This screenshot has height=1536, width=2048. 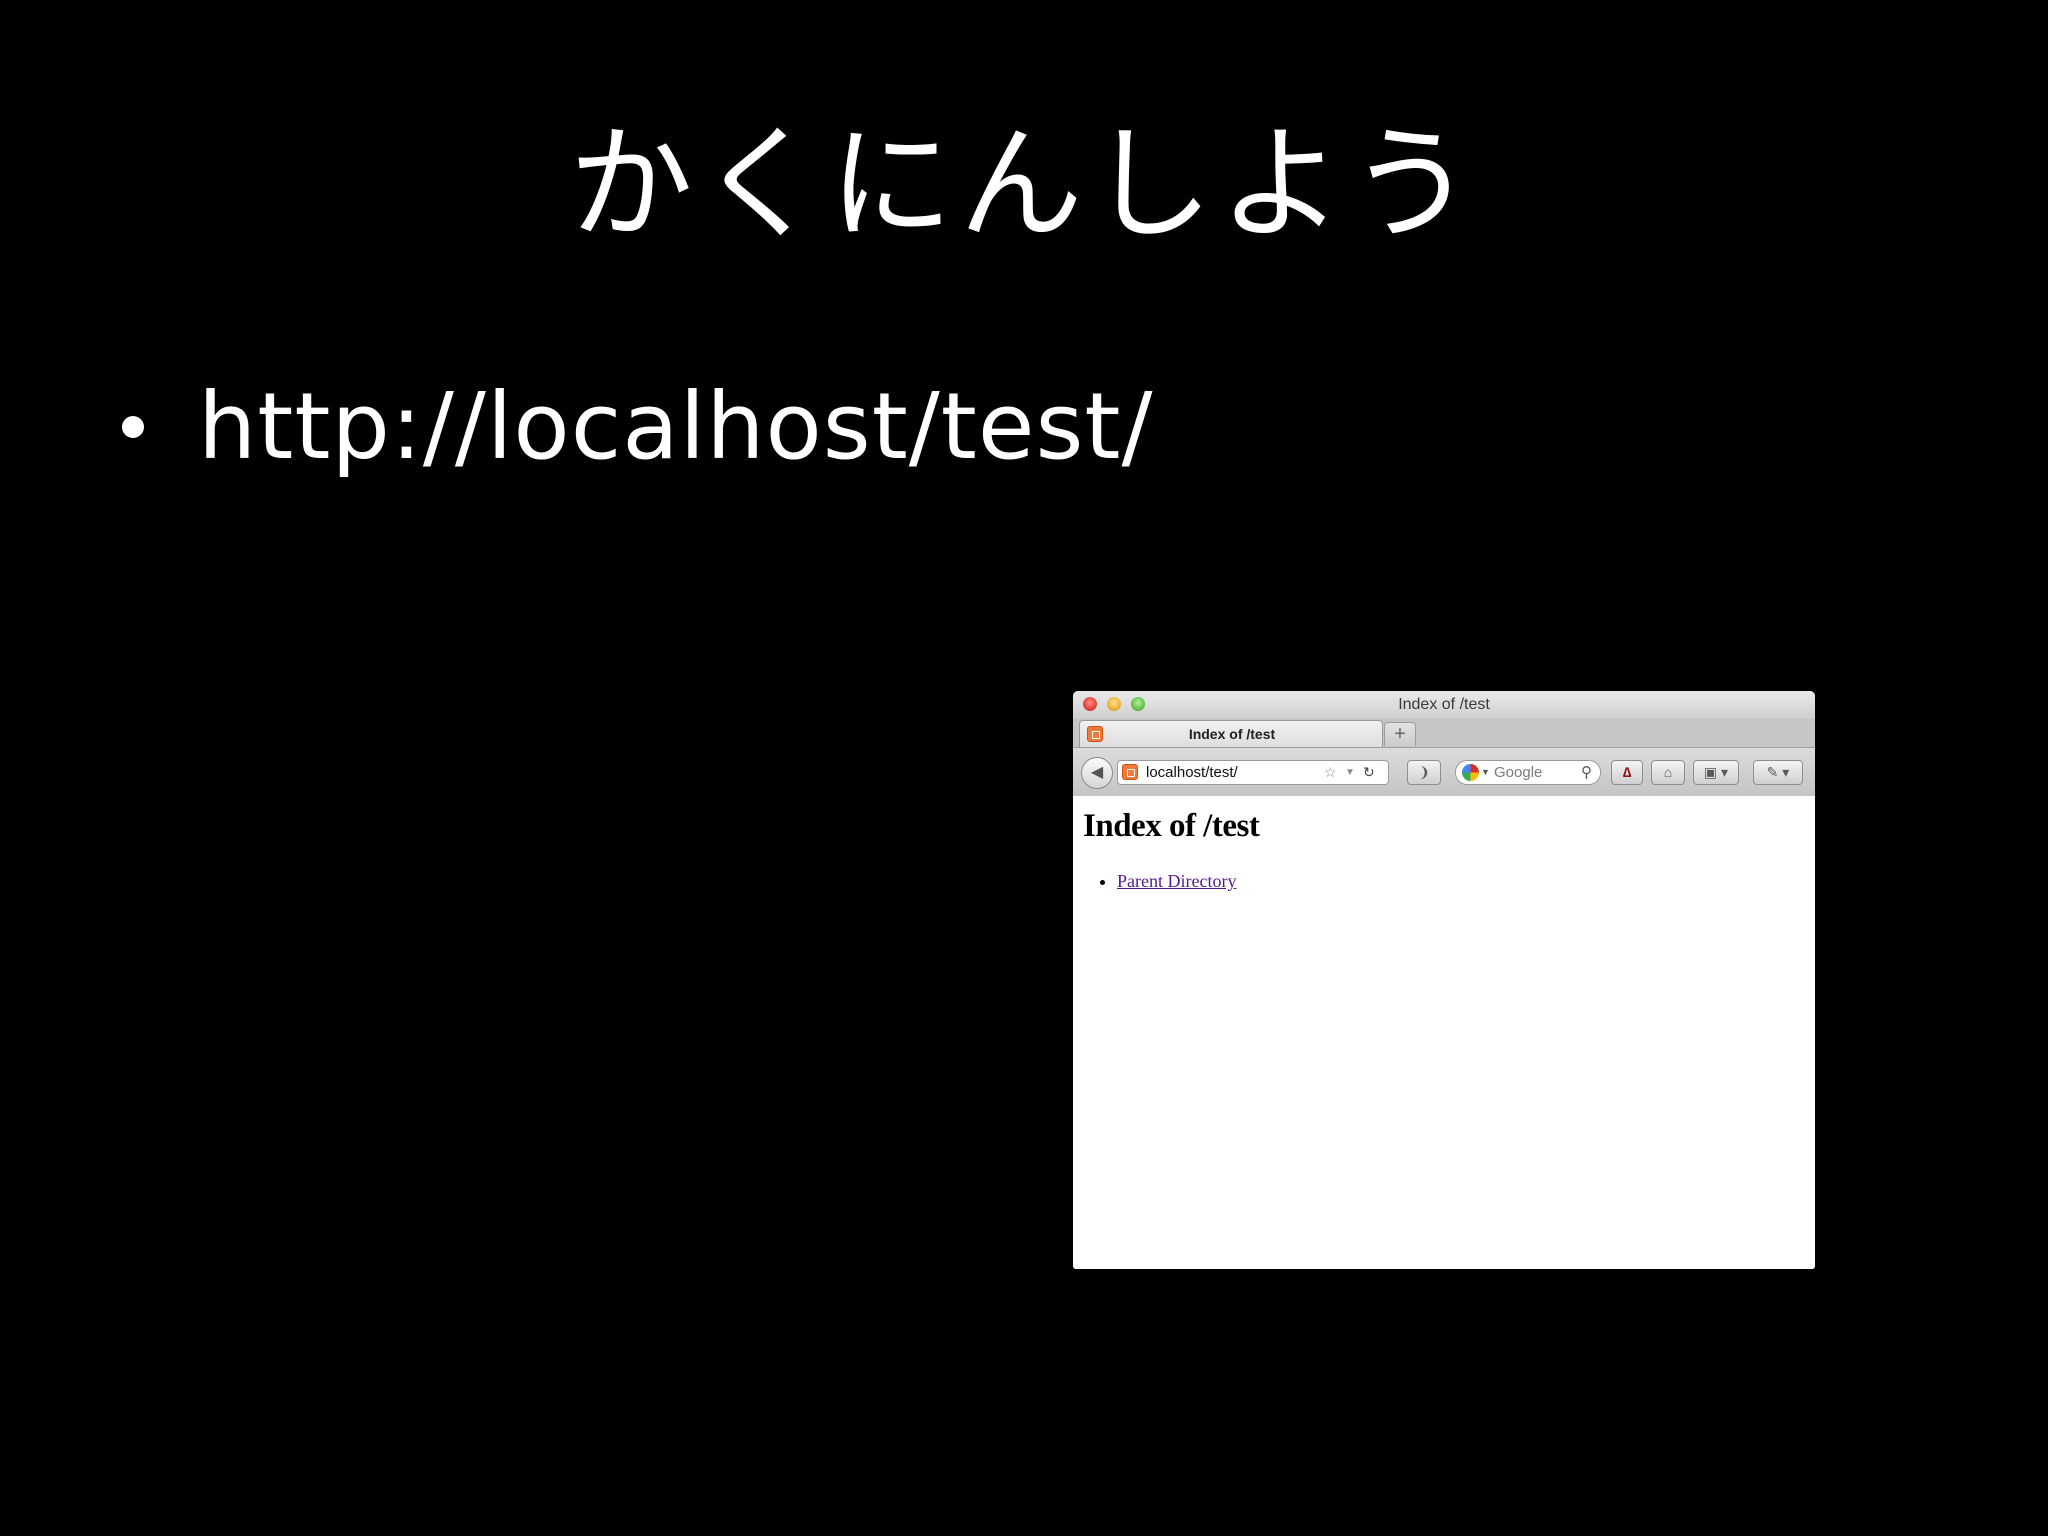 What do you see at coordinates (1171, 826) in the screenshot?
I see `page-heading: Index of /test` at bounding box center [1171, 826].